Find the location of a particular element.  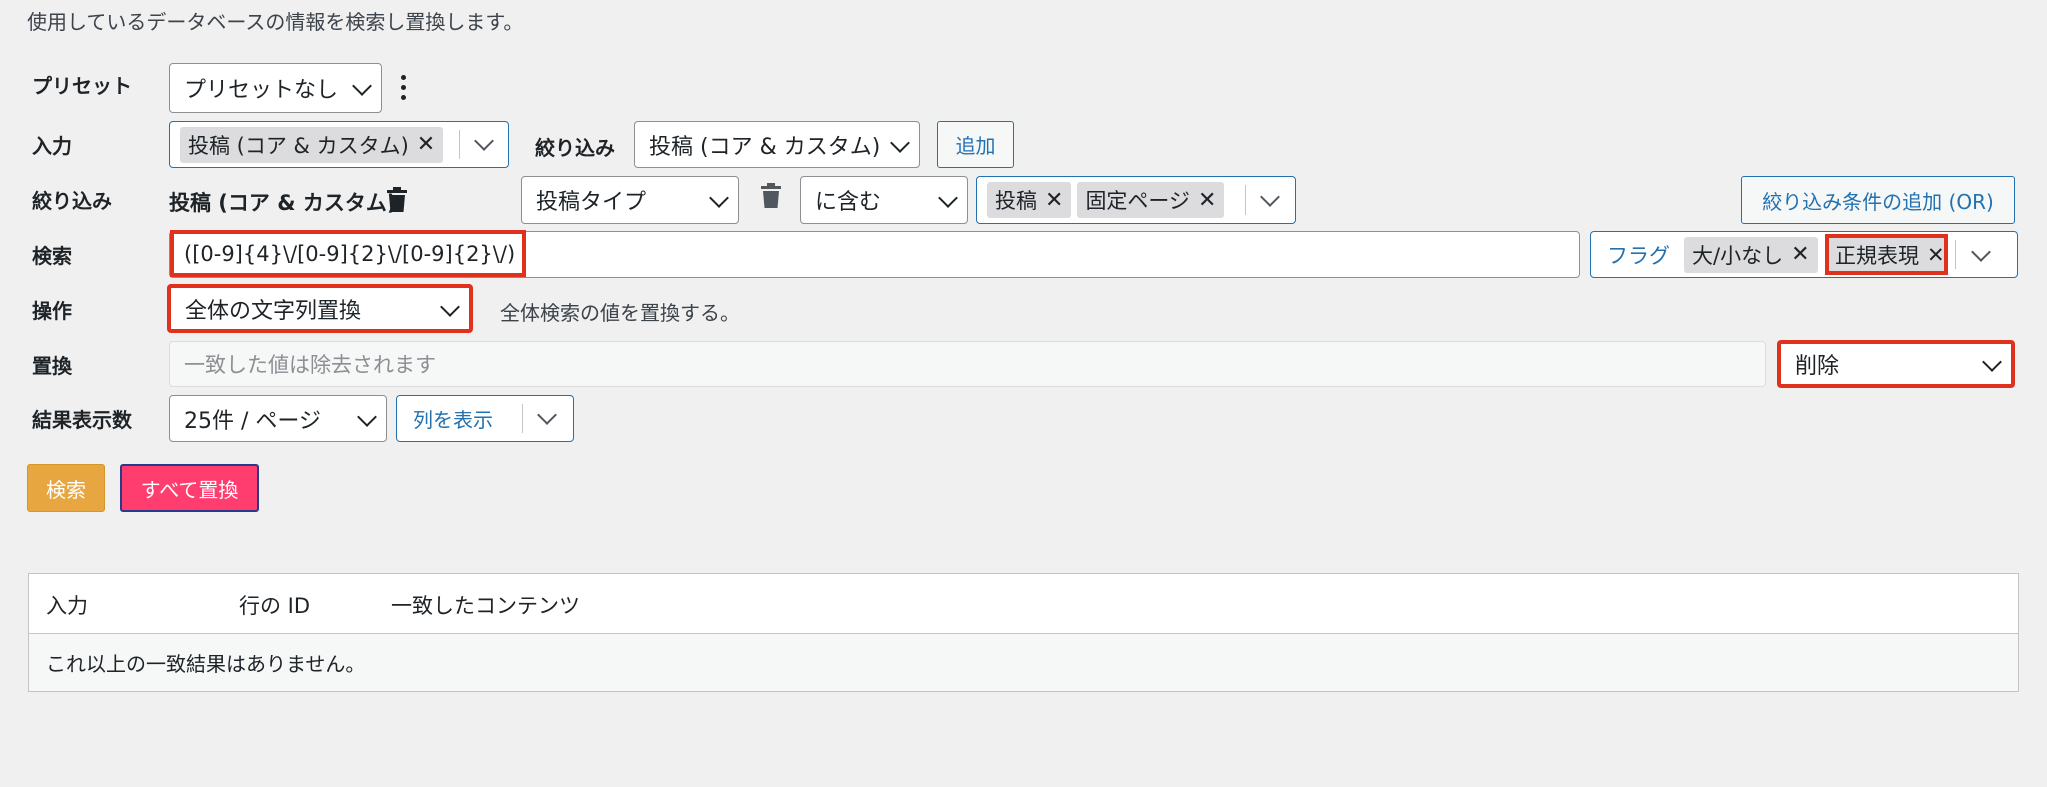

chip-page: 固定ページ ✕ is located at coordinates (1151, 200).